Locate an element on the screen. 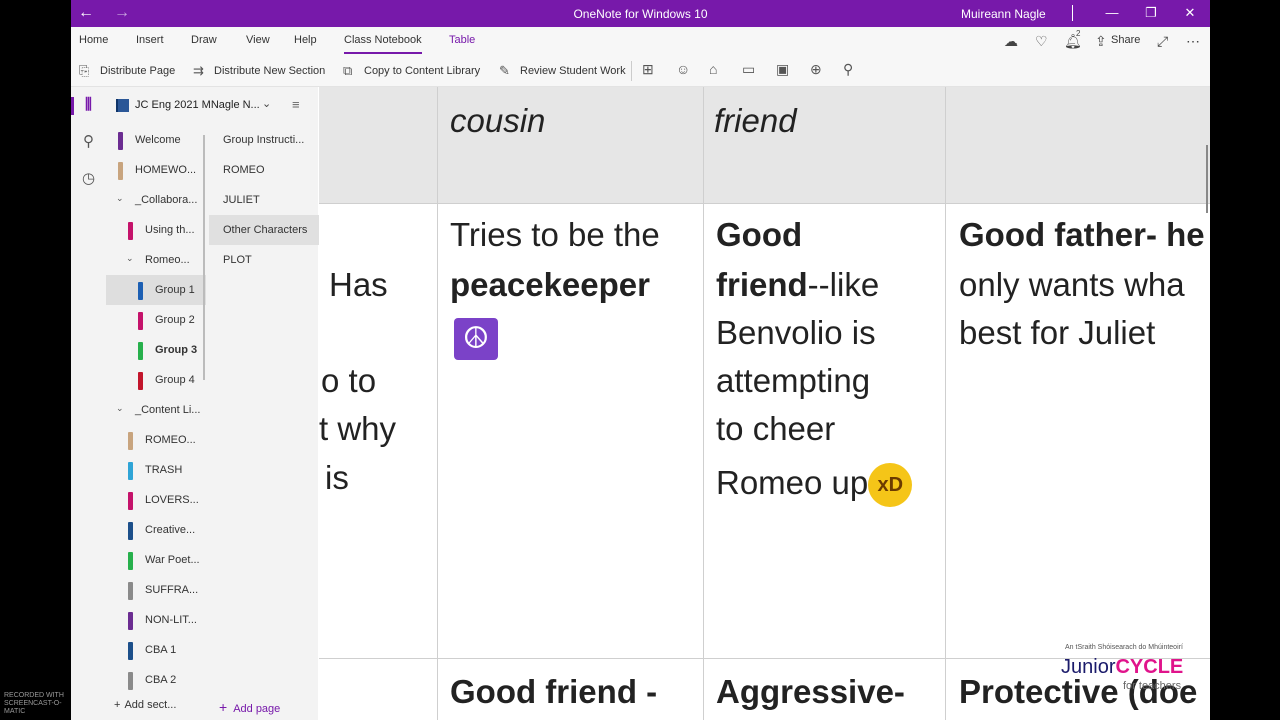 This screenshot has height=720, width=1280. tab-class-notebook: Class Notebook is located at coordinates (383, 44).